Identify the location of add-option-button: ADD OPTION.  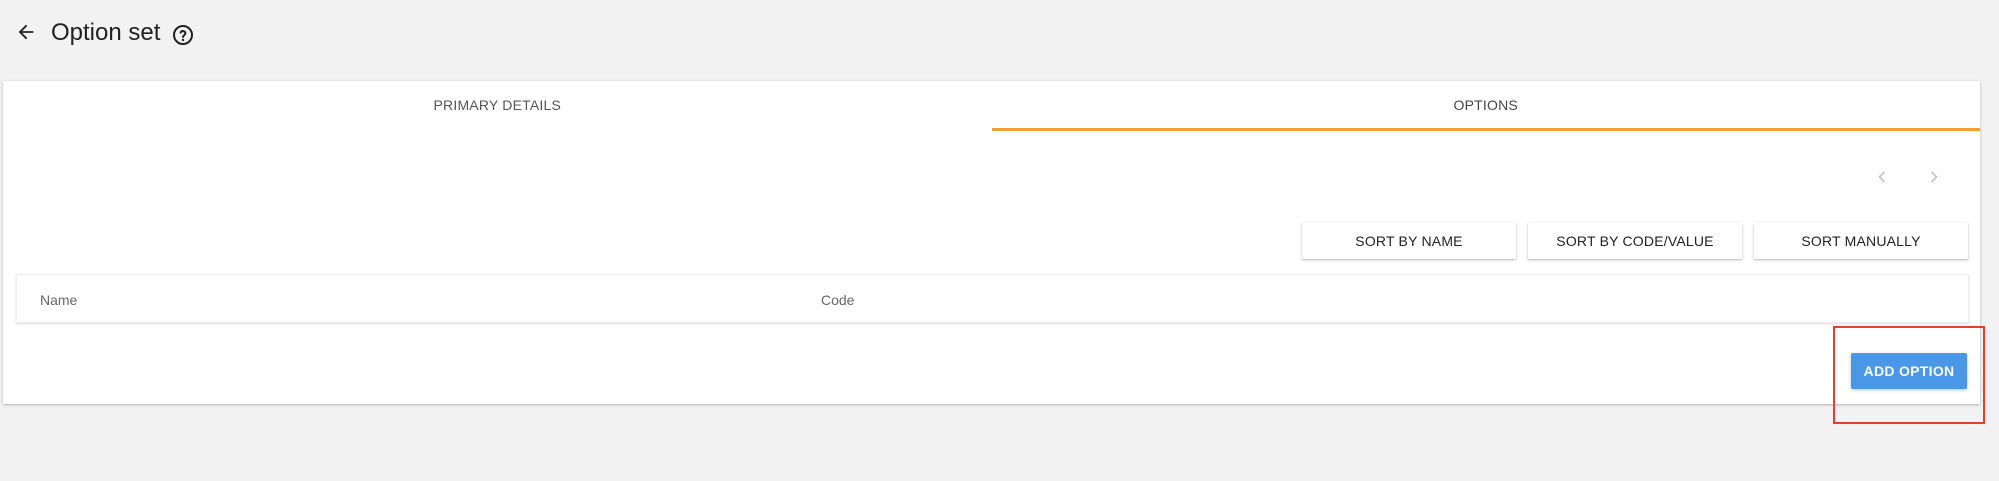
(1909, 371).